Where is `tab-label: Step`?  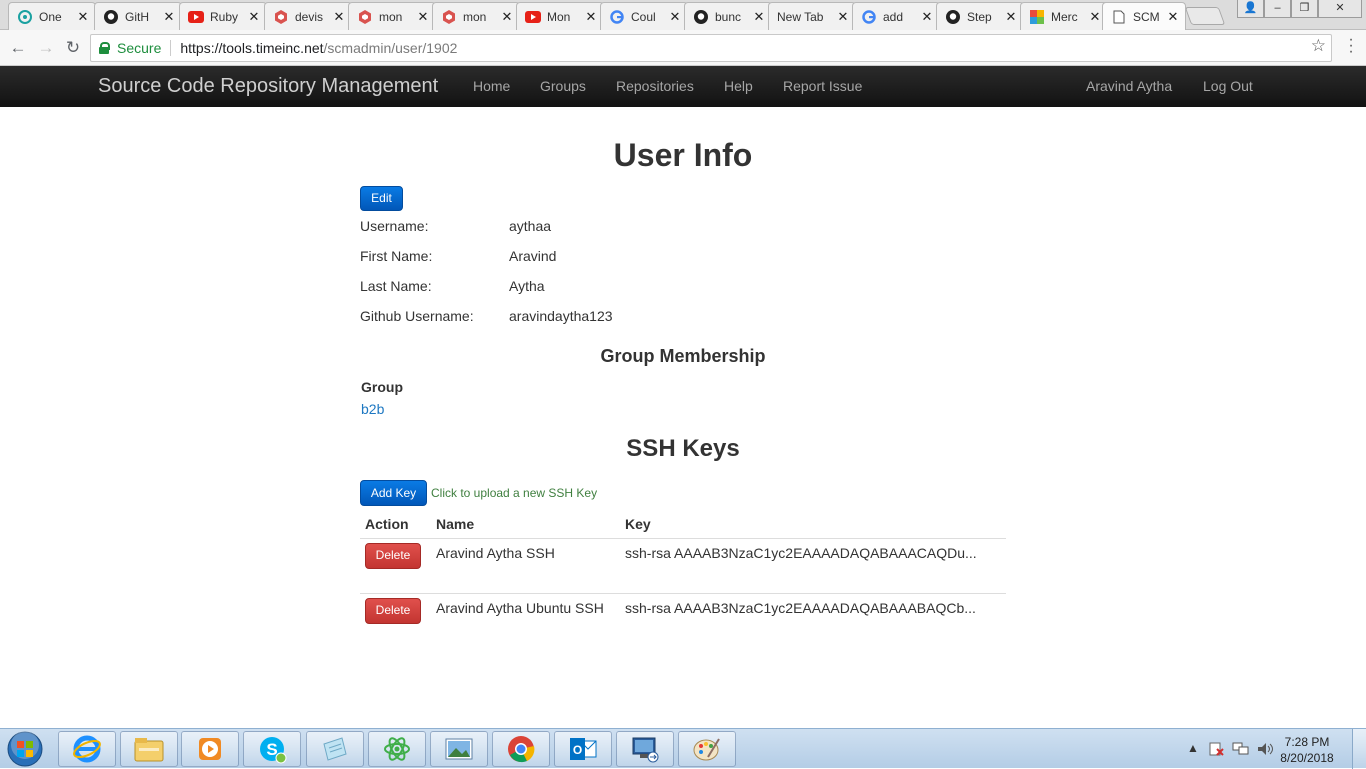
tab-label: Step is located at coordinates (979, 16).